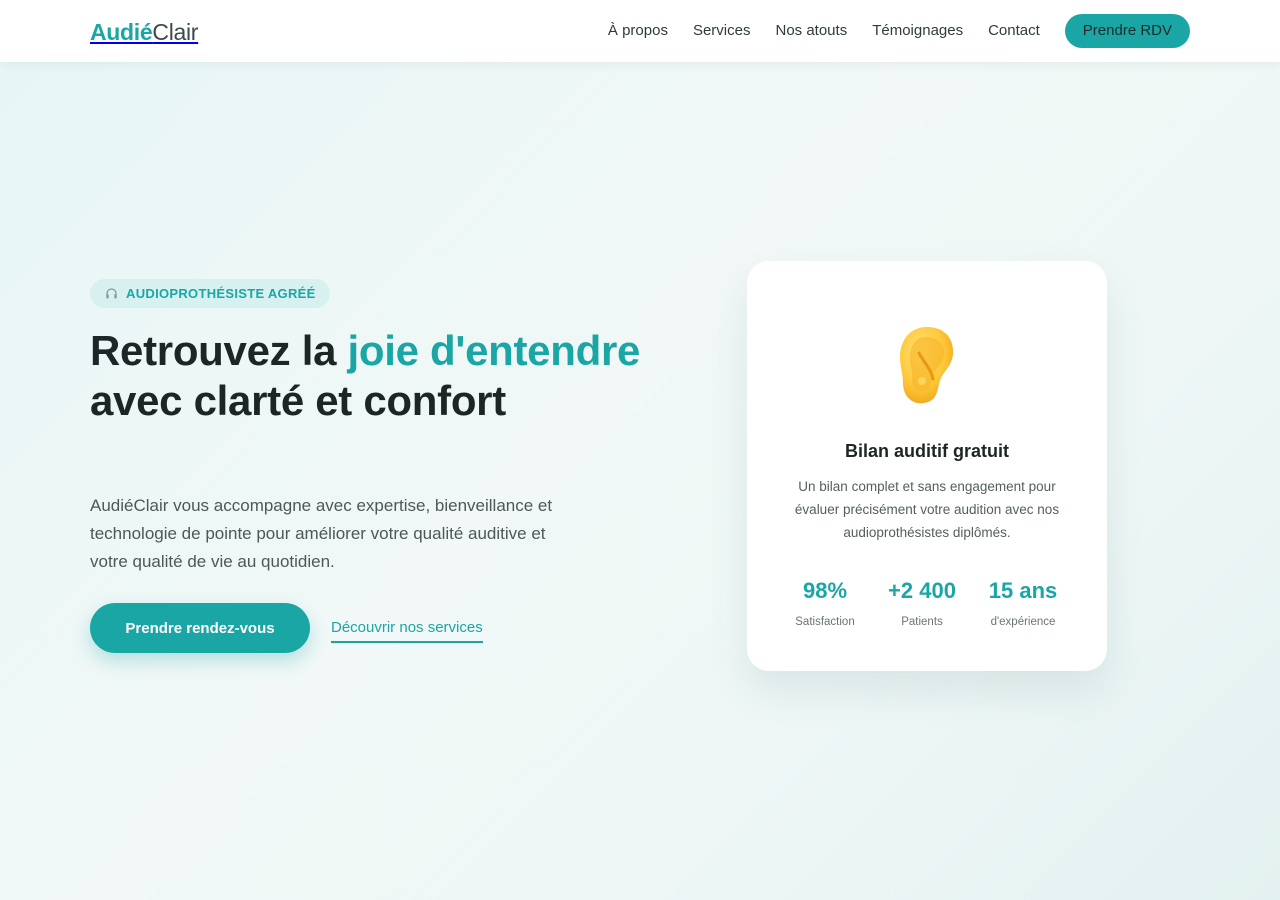 The image size is (1280, 900). I want to click on brand-name-part1: Audié, so click(121, 32).